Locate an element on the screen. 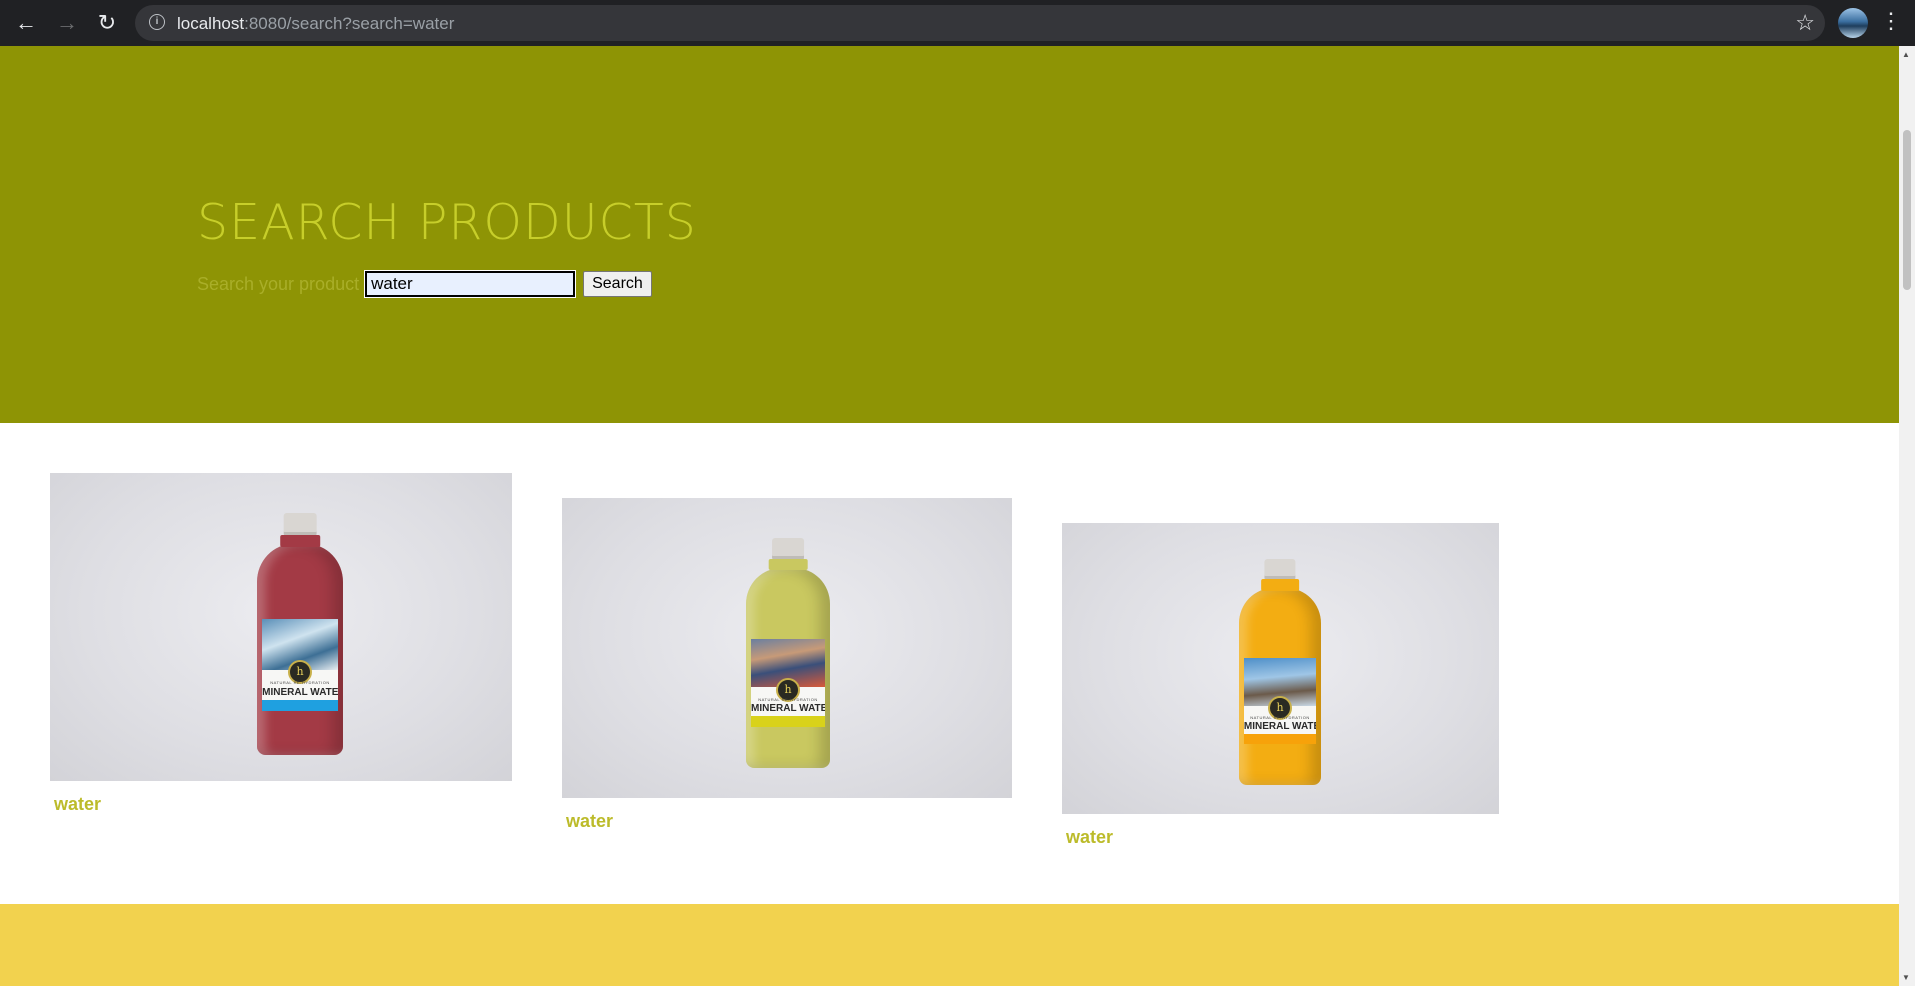 The width and height of the screenshot is (1915, 986). reload-icon: ↻ is located at coordinates (107, 23).